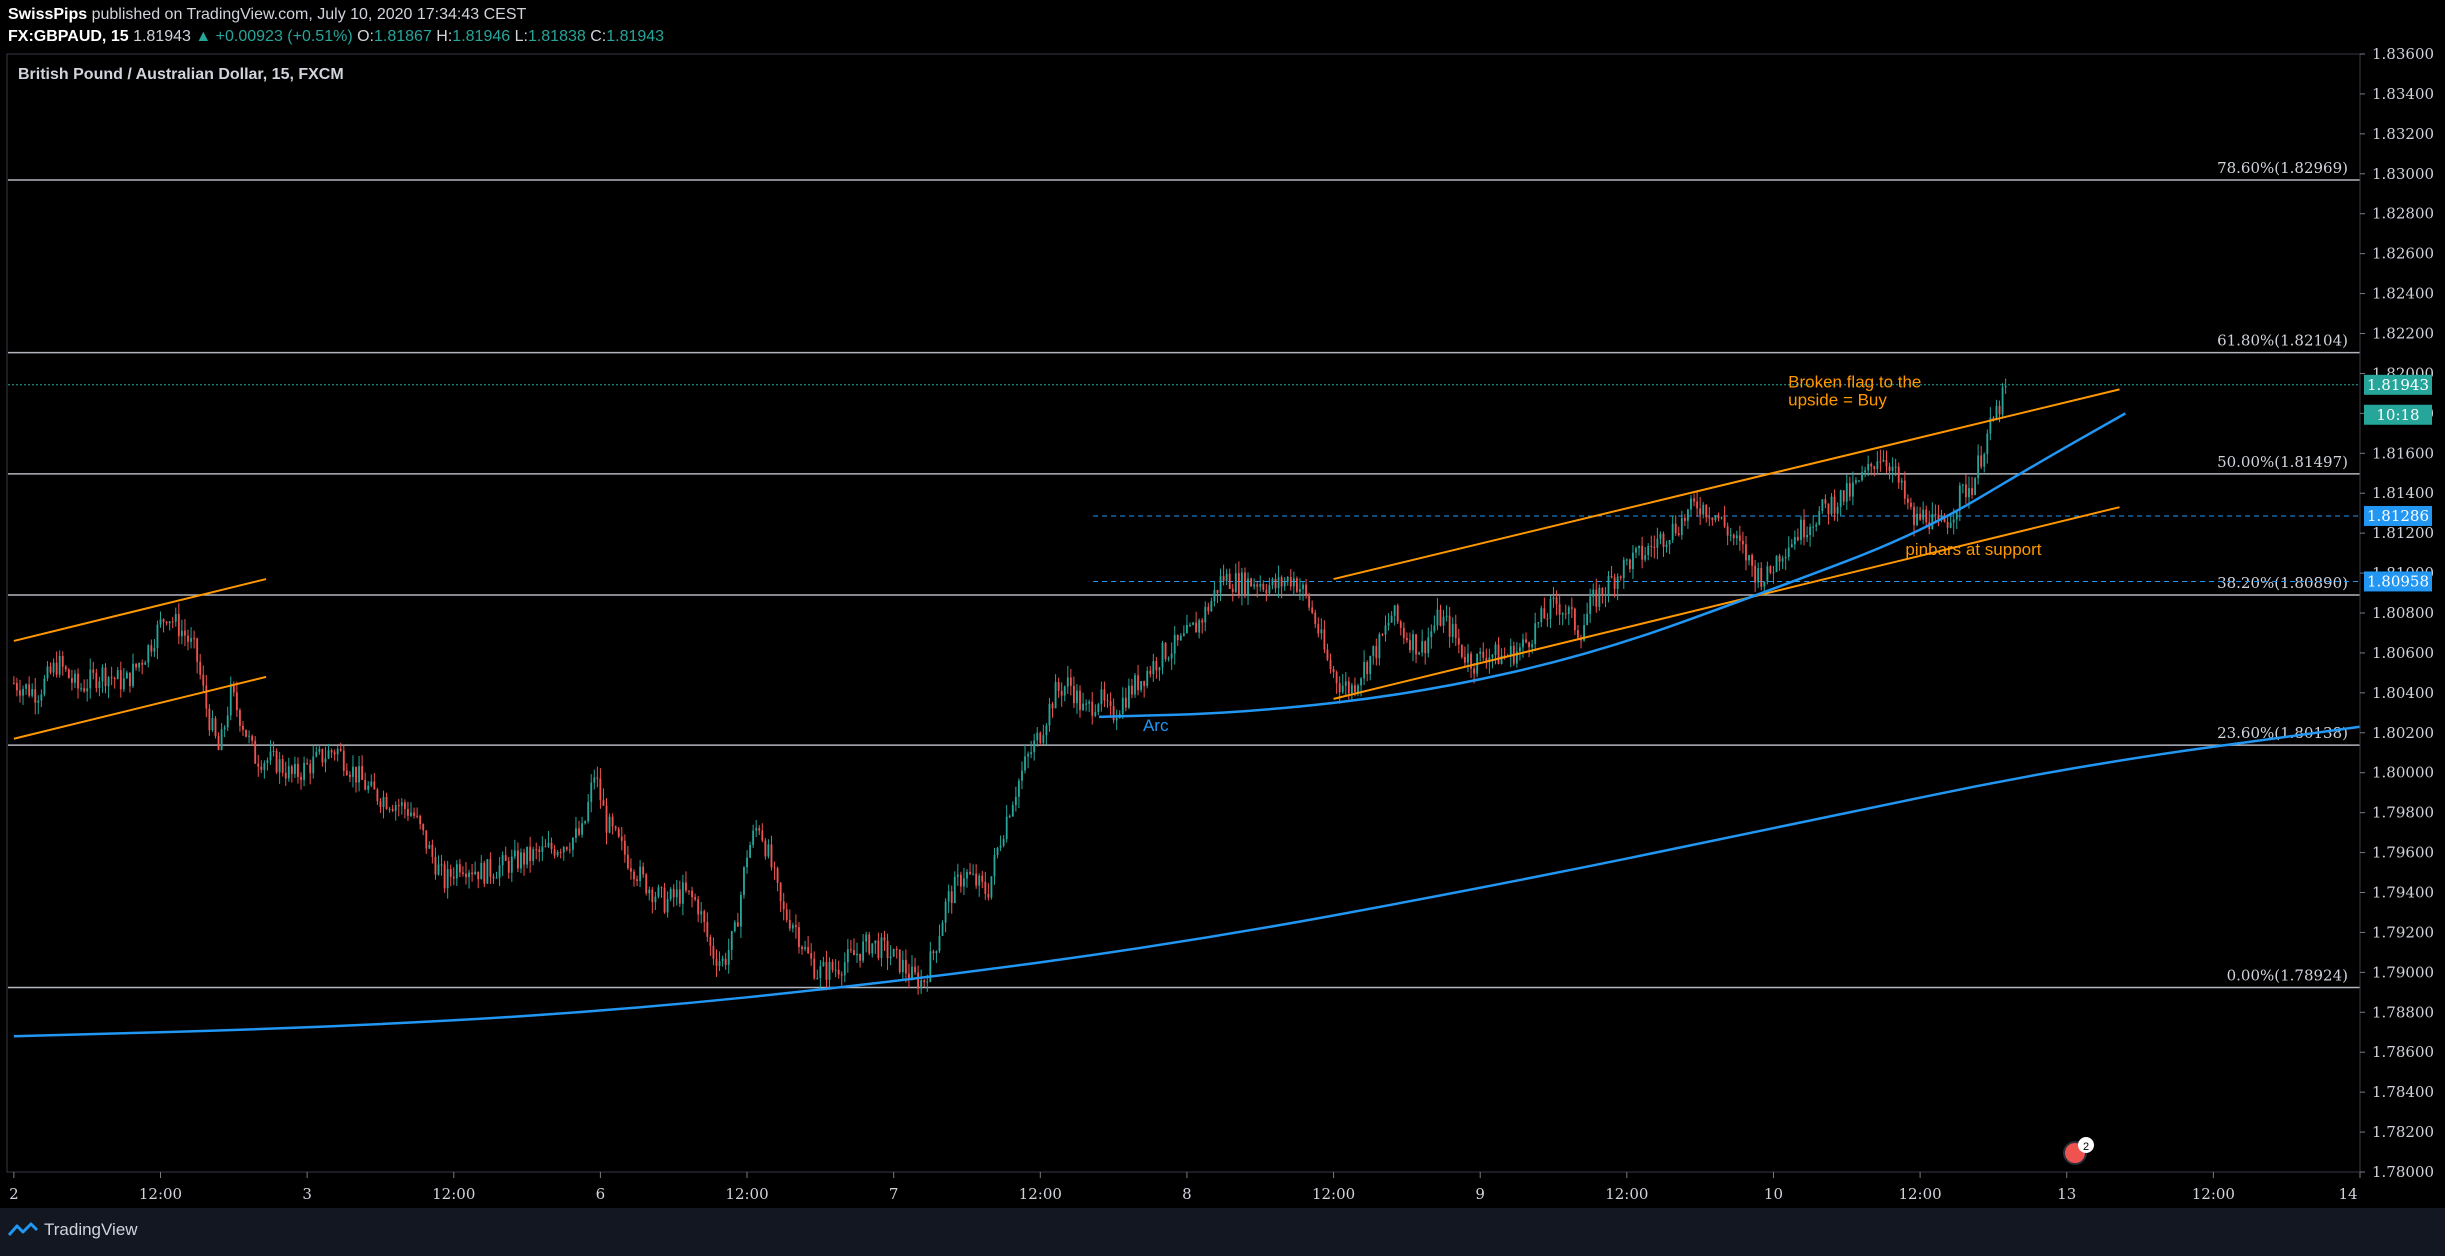 The image size is (2445, 1256). I want to click on footer-bar, so click(1222, 1232).